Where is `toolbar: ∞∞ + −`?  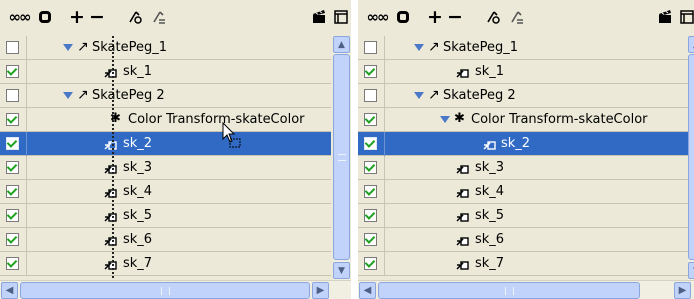 toolbar: ∞∞ + − is located at coordinates (526, 18).